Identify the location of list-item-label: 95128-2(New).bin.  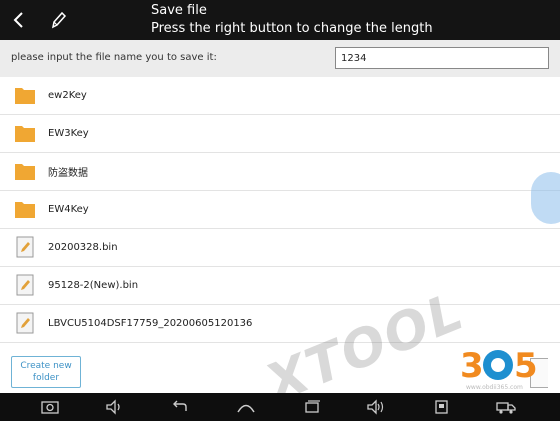
(93, 285).